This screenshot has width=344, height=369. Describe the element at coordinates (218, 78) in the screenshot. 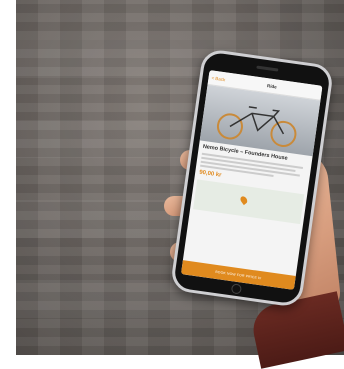

I see `back-button: < Back` at that location.